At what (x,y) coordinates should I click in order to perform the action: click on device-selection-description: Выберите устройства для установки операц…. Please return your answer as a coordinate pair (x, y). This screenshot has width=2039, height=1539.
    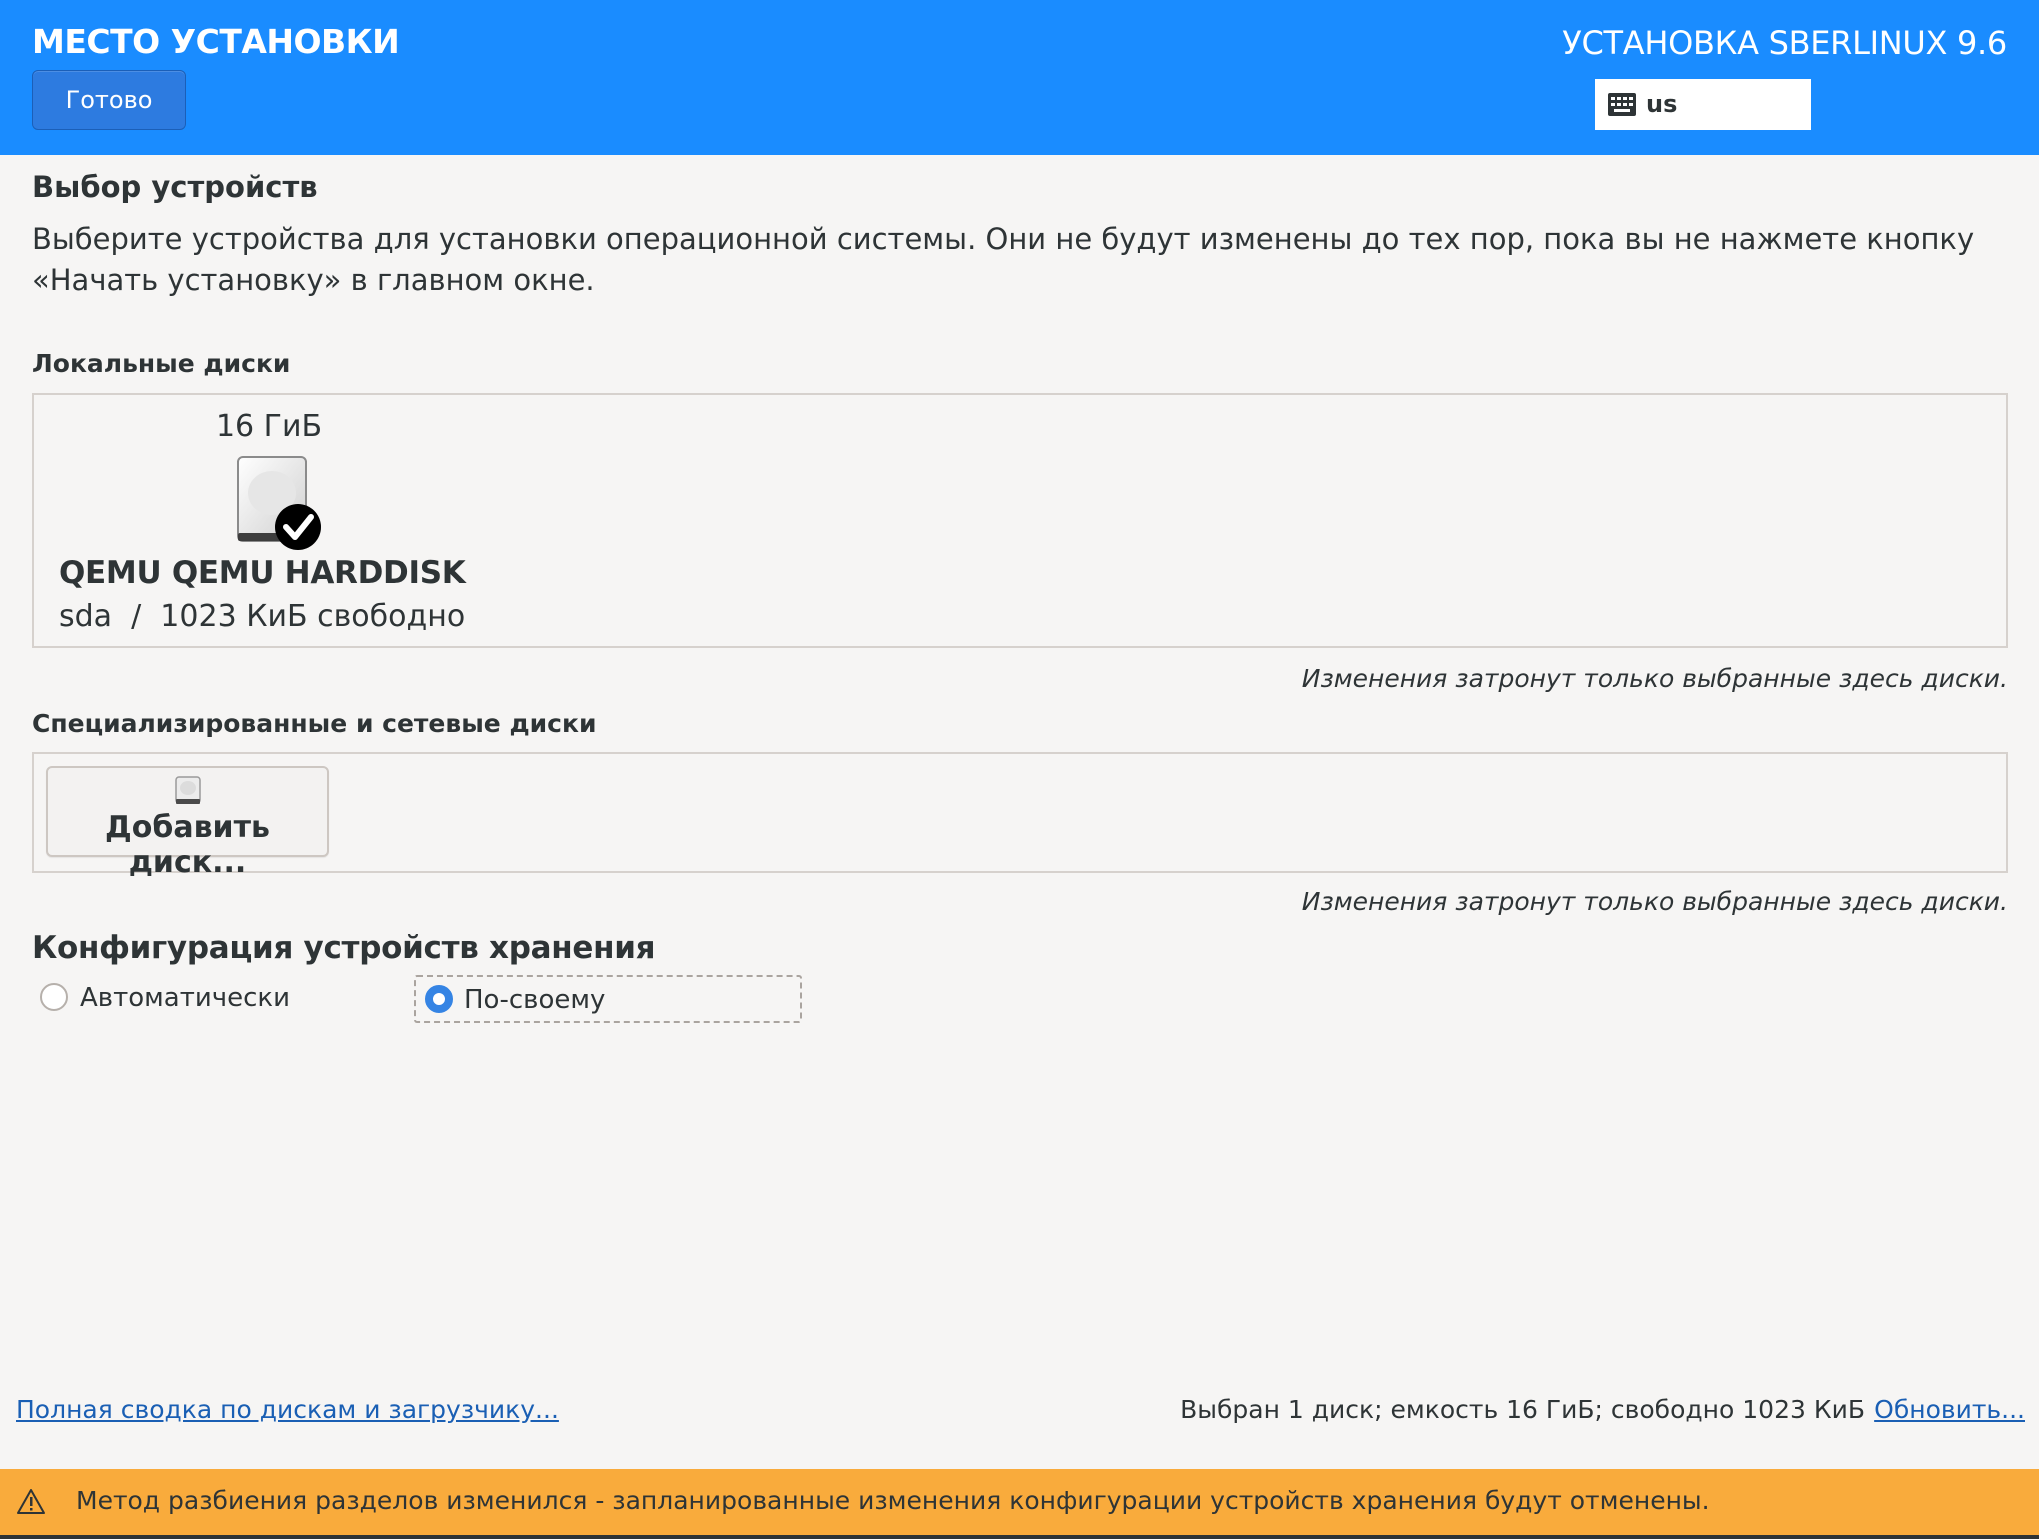
    Looking at the image, I should click on (1003, 259).